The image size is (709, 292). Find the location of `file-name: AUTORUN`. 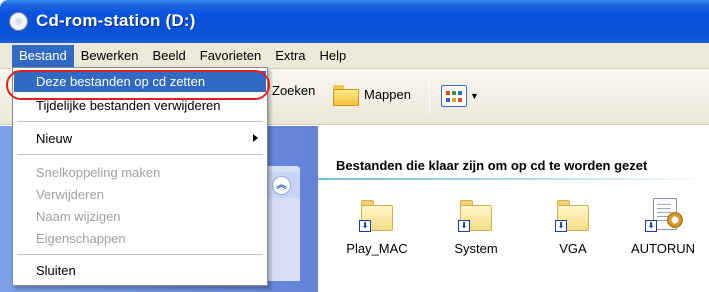

file-name: AUTORUN is located at coordinates (663, 248).